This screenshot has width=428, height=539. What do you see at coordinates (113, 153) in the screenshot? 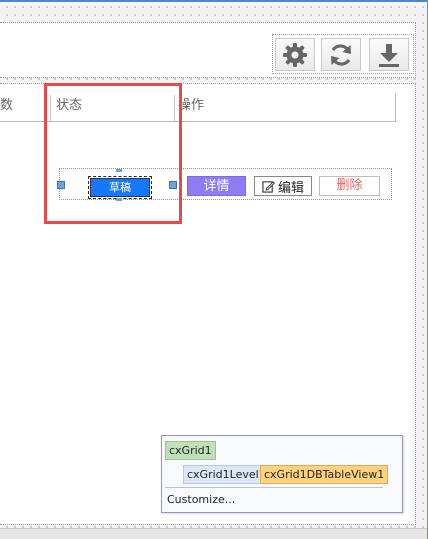
I see `highlight-box` at bounding box center [113, 153].